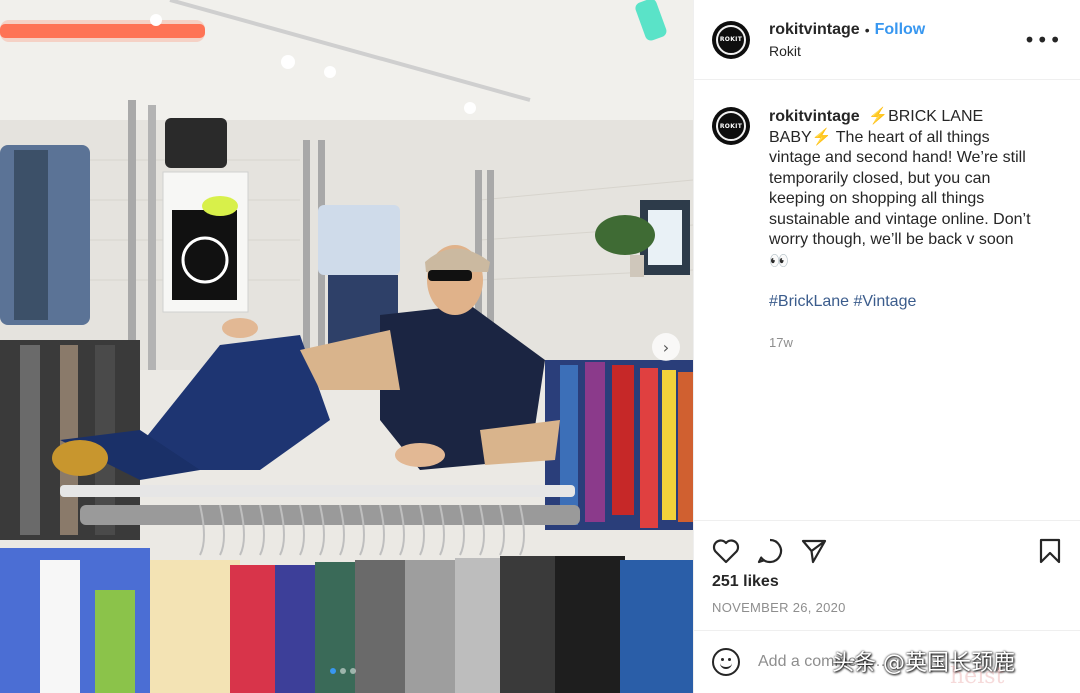 The width and height of the screenshot is (1080, 693). I want to click on hashtag-bricklane: #BrickLane, so click(809, 301).